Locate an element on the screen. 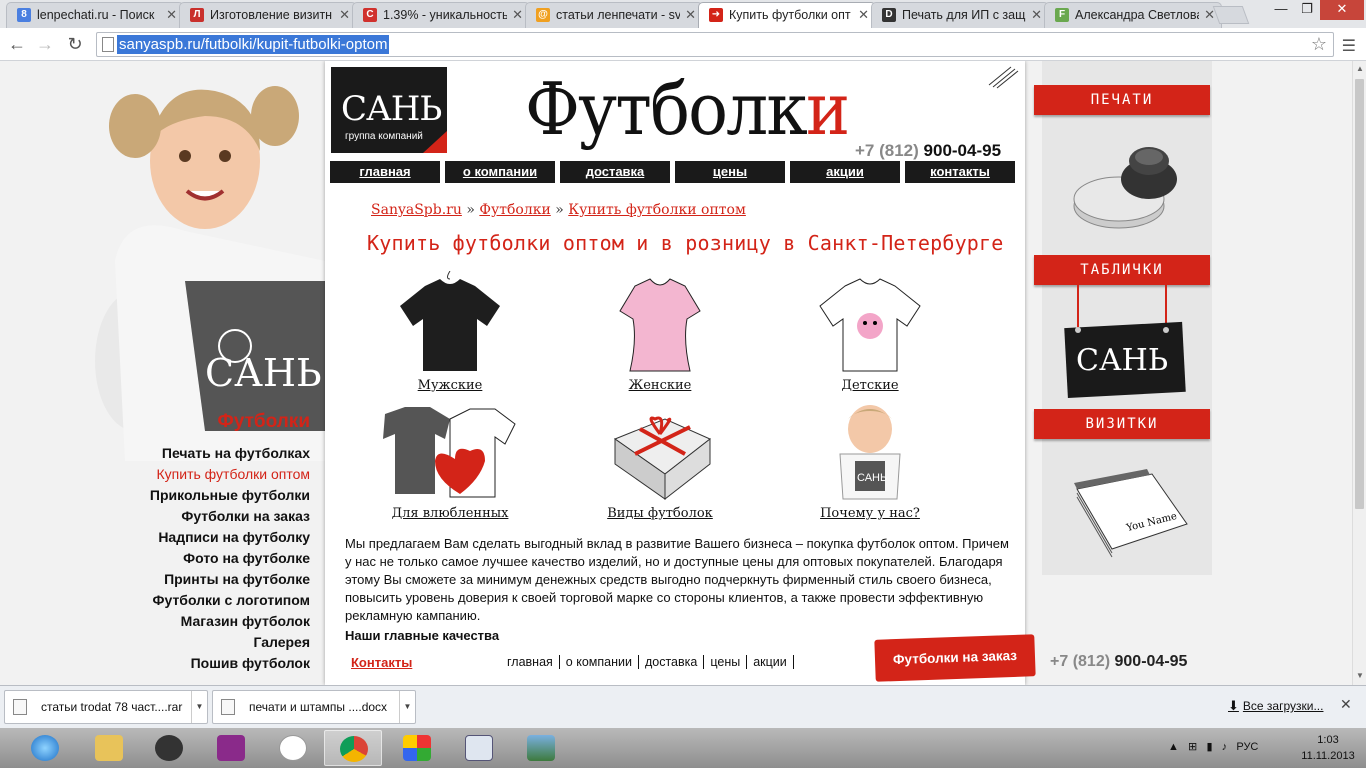 The image size is (1366, 768). plaque-image is located at coordinates (1129, 342).